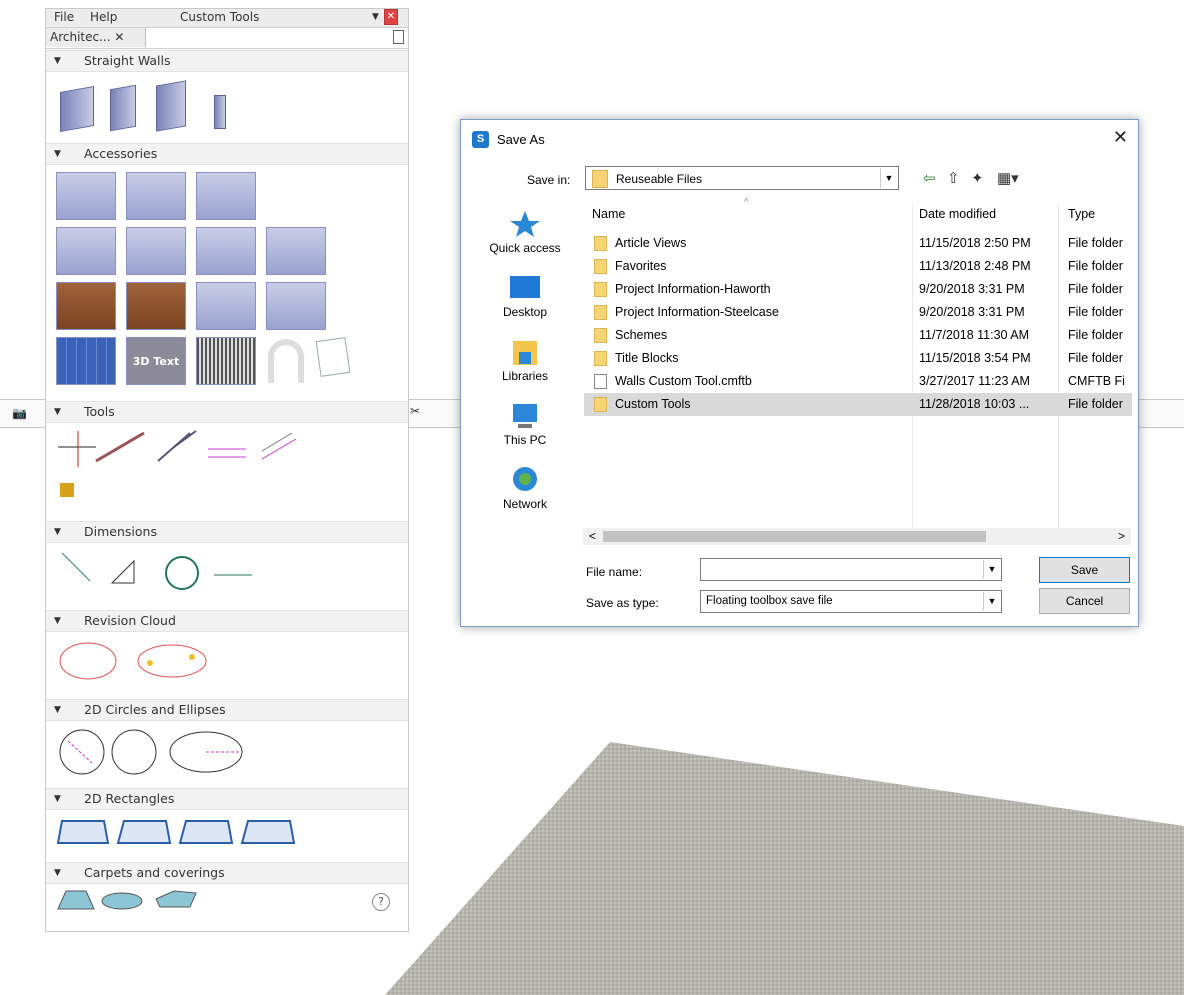 Image resolution: width=1184 pixels, height=995 pixels. What do you see at coordinates (156, 361) in the screenshot?
I see `3d-text-tool-icon: 3D Text` at bounding box center [156, 361].